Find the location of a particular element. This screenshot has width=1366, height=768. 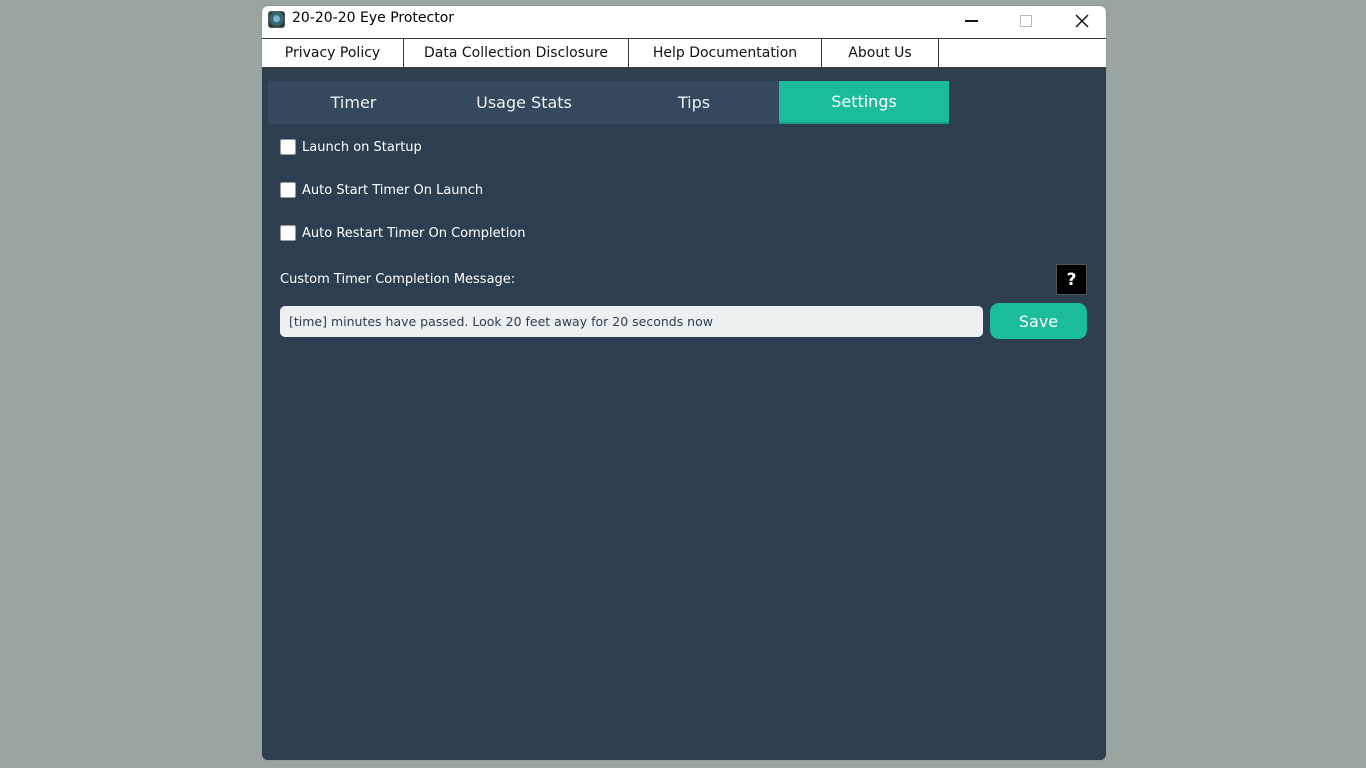

title-bar: 20-20-20 Eye Protector is located at coordinates (684, 22).